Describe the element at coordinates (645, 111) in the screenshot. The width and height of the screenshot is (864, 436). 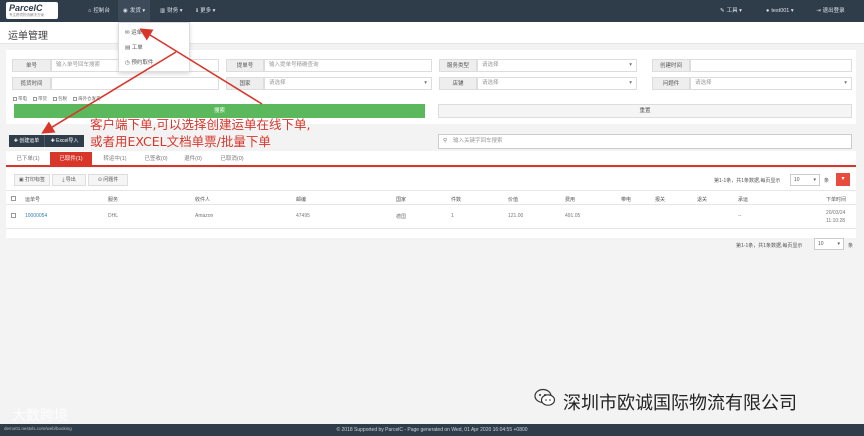
I see `reset-button: 重置` at that location.